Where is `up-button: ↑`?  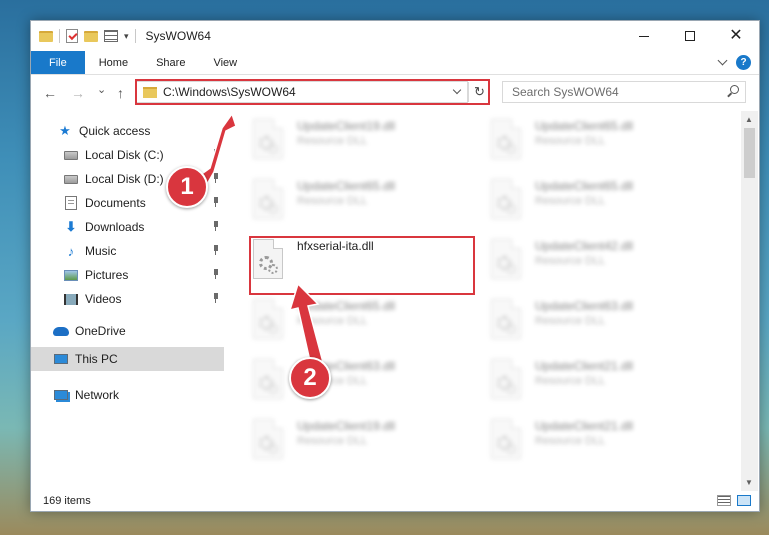
up-button: ↑ is located at coordinates (120, 93).